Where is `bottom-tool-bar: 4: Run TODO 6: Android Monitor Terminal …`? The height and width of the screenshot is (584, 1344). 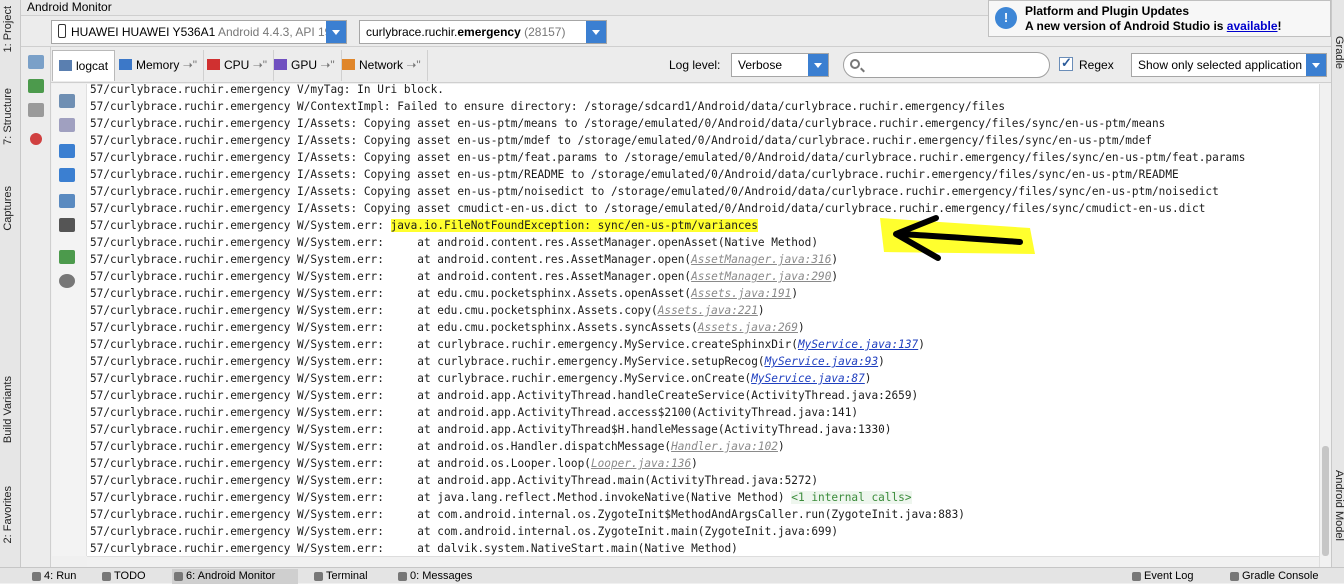 bottom-tool-bar: 4: Run TODO 6: Android Monitor Terminal … is located at coordinates (672, 575).